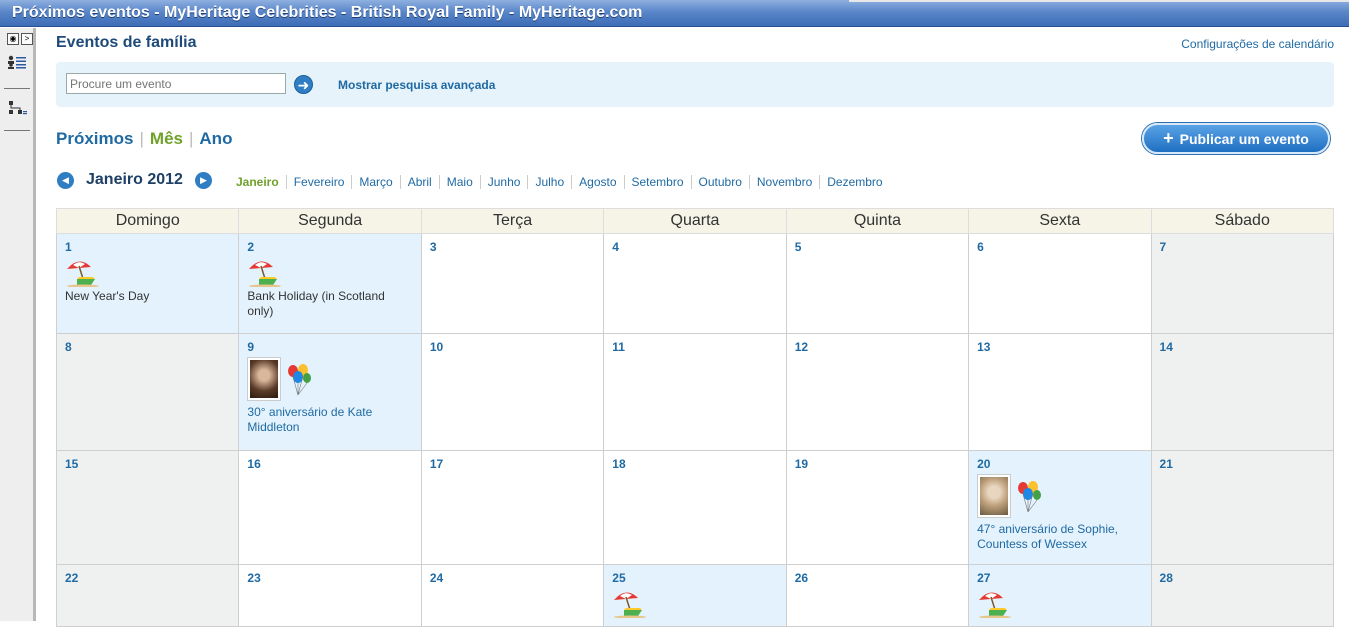 Image resolution: width=1349 pixels, height=627 pixels. I want to click on calendar-day-cell: 26, so click(877, 595).